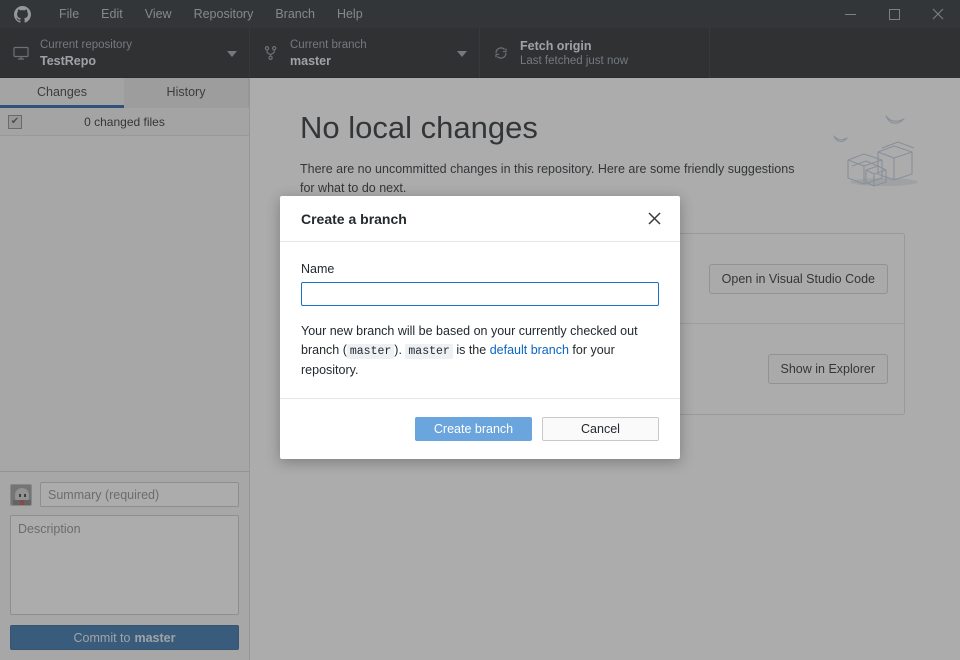 The width and height of the screenshot is (960, 660). I want to click on dialog-footer: Create branch Cancel, so click(480, 428).